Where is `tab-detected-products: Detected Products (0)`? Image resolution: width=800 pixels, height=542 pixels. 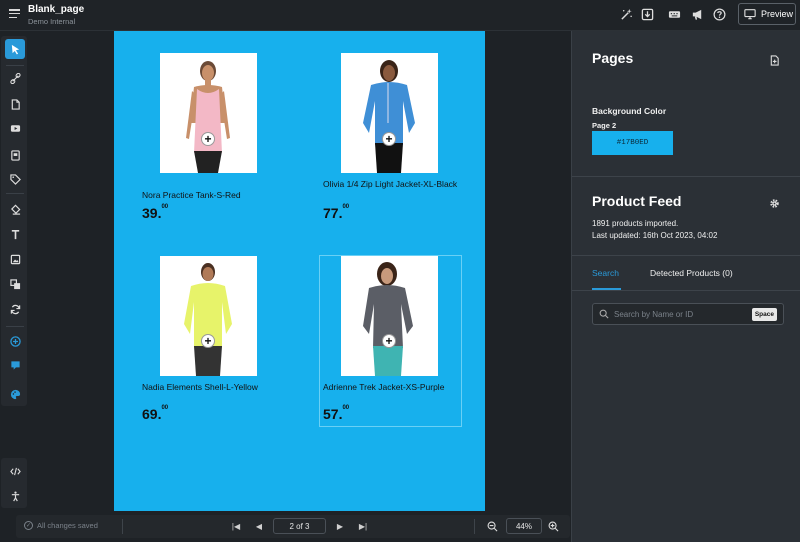 tab-detected-products: Detected Products (0) is located at coordinates (691, 273).